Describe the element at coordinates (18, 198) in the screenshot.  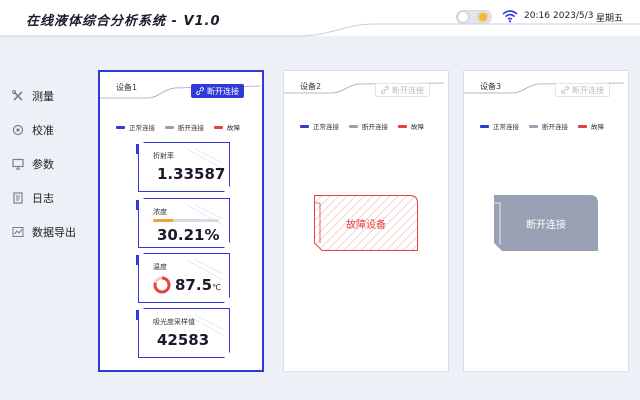
I see `document-icon` at that location.